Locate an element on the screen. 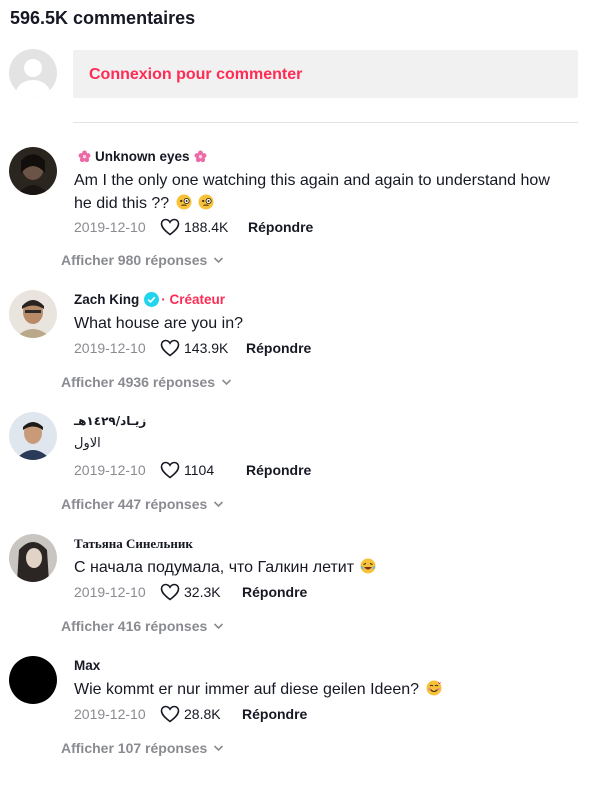  like-count: 28.8K is located at coordinates (202, 714).